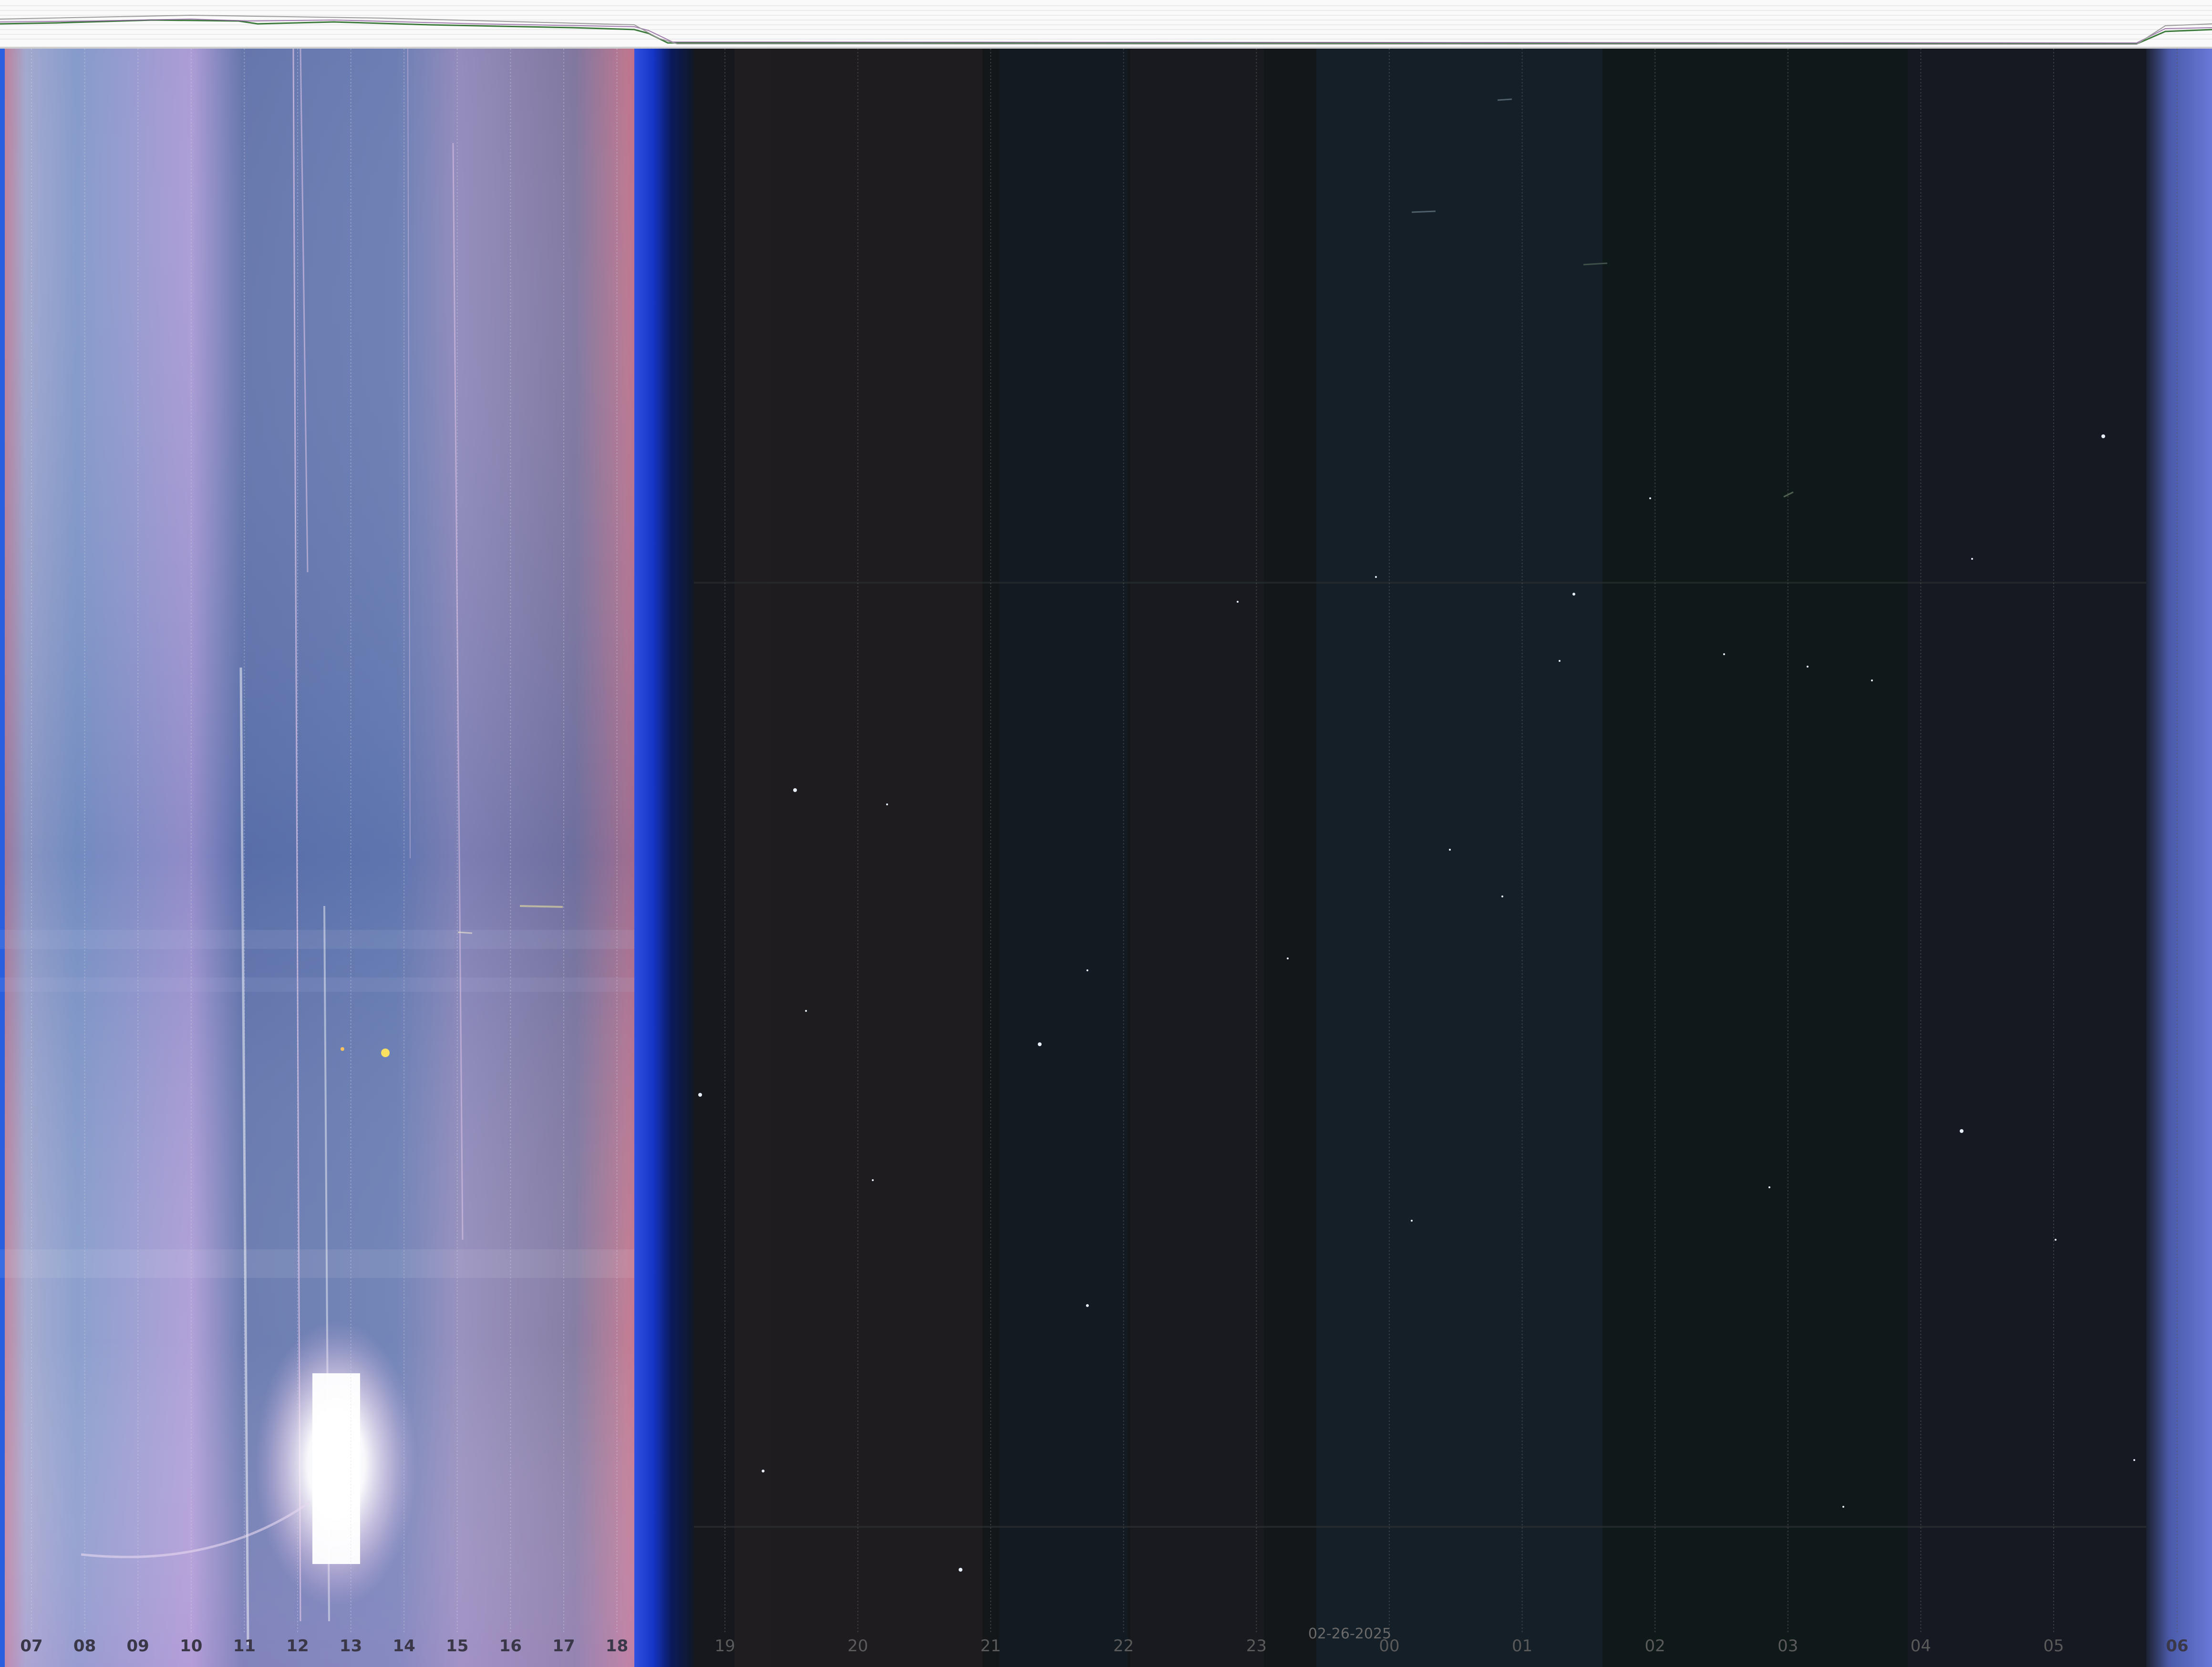 Image resolution: width=2212 pixels, height=1667 pixels. Describe the element at coordinates (84, 1646) in the screenshot. I see `hour-label-08: 08` at that location.